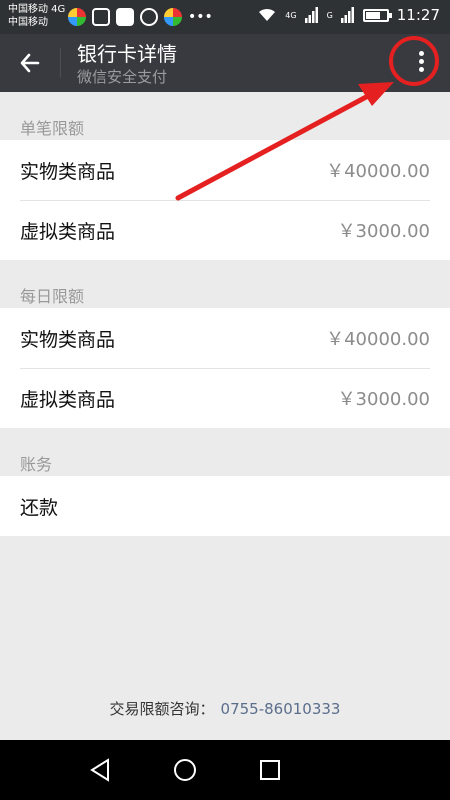 This screenshot has width=450, height=800. Describe the element at coordinates (291, 15) in the screenshot. I see `network-4g-label: 4G` at that location.